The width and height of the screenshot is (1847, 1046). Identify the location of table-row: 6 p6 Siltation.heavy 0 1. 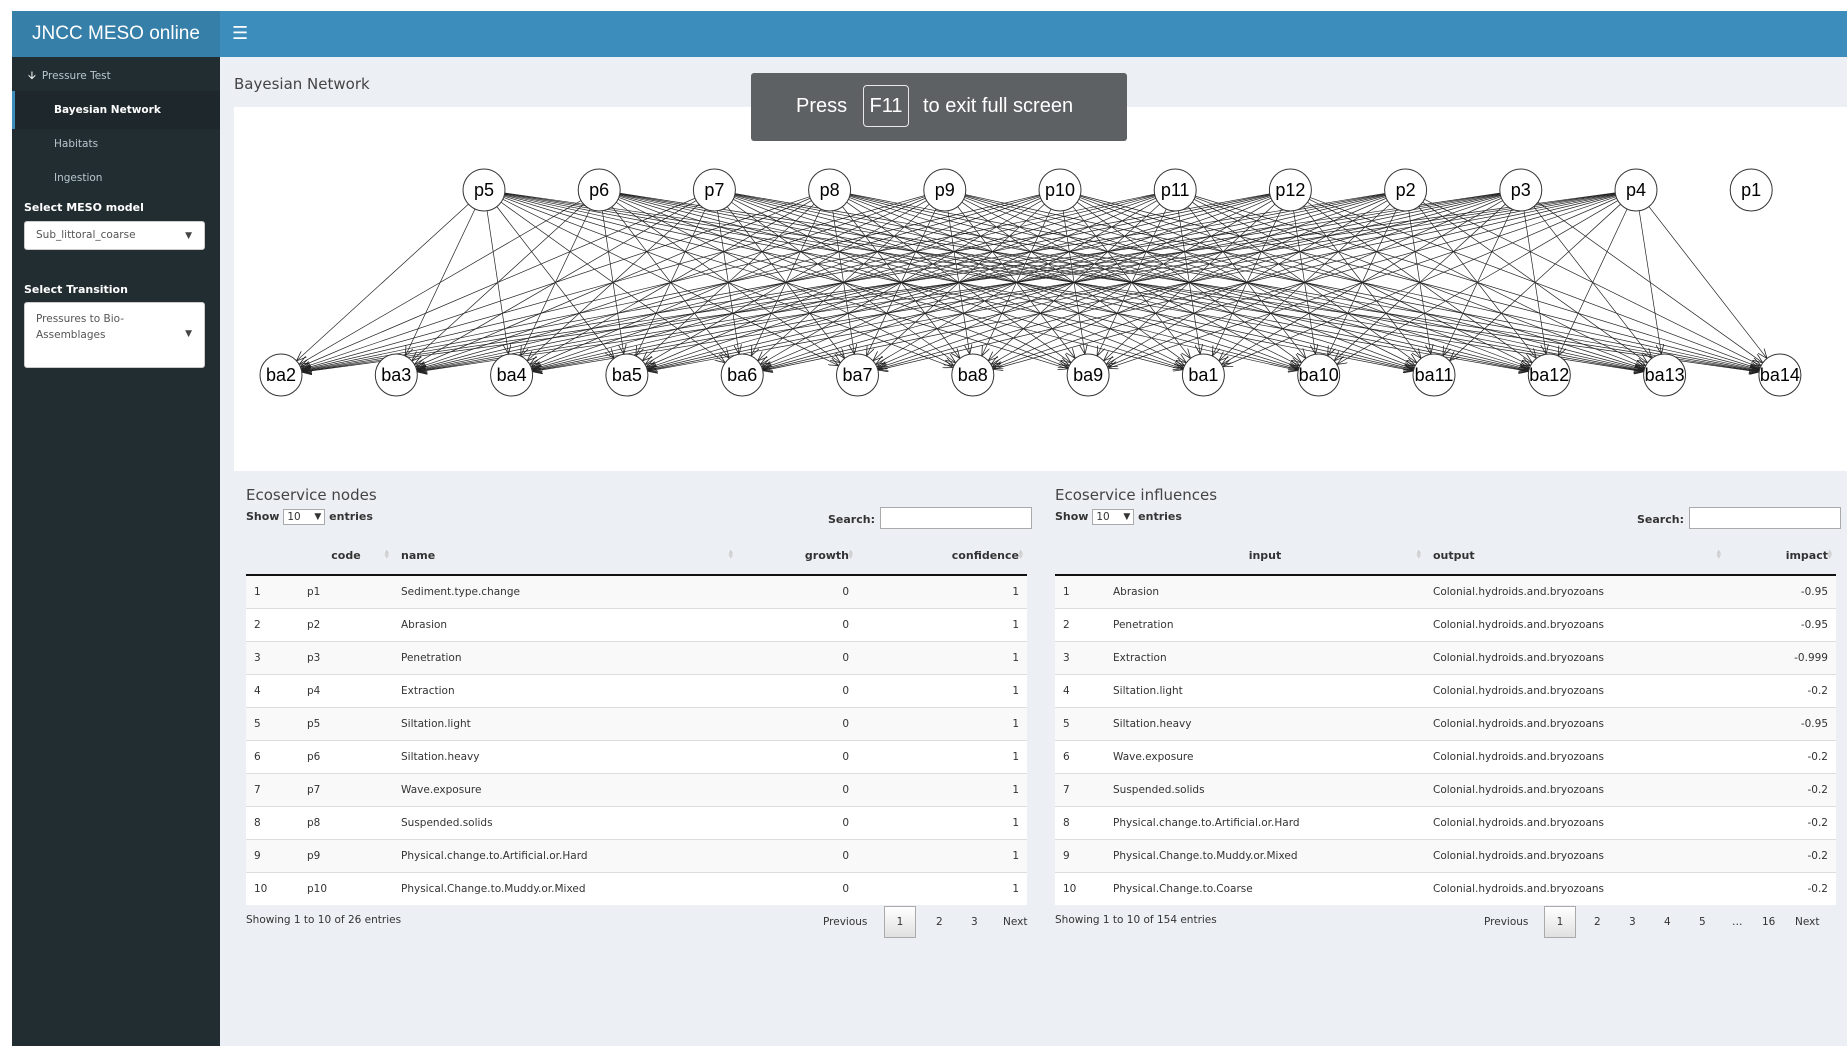
(636, 757).